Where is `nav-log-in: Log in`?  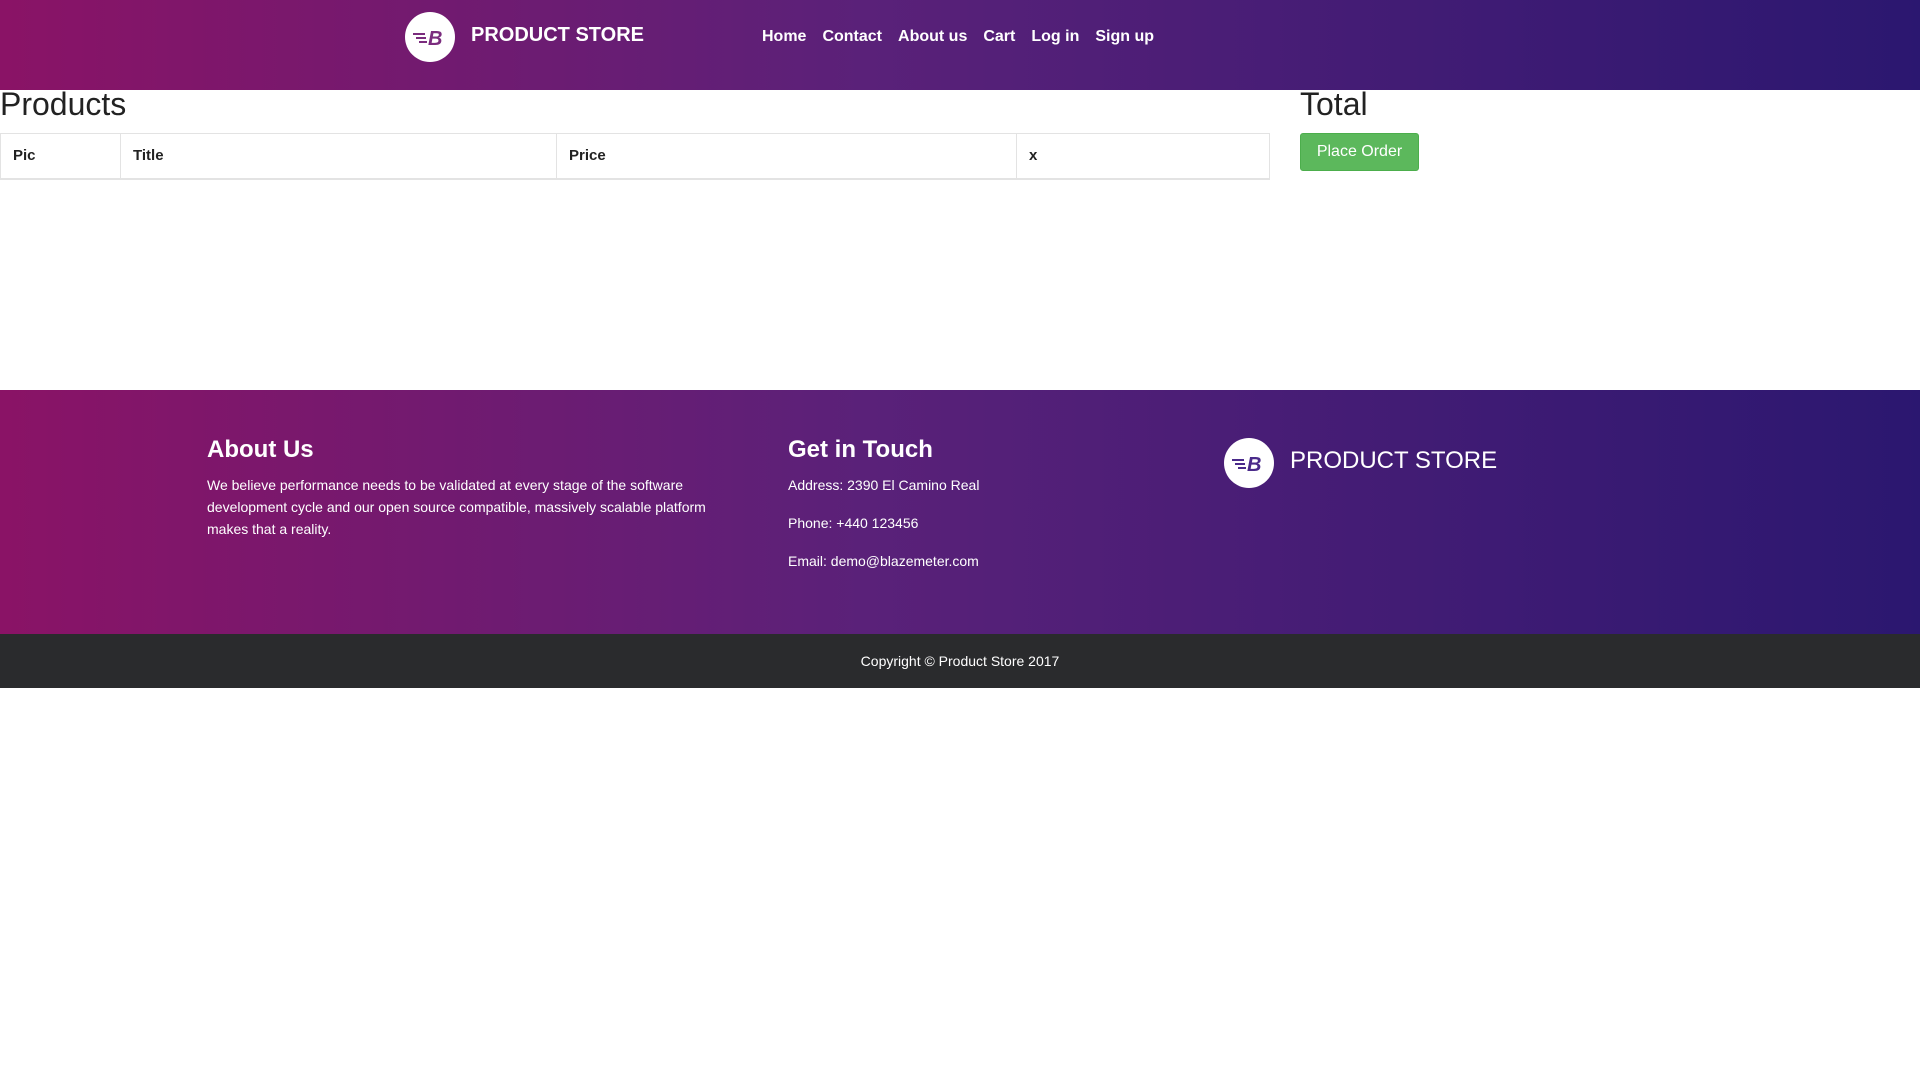
nav-log-in: Log in is located at coordinates (1055, 37).